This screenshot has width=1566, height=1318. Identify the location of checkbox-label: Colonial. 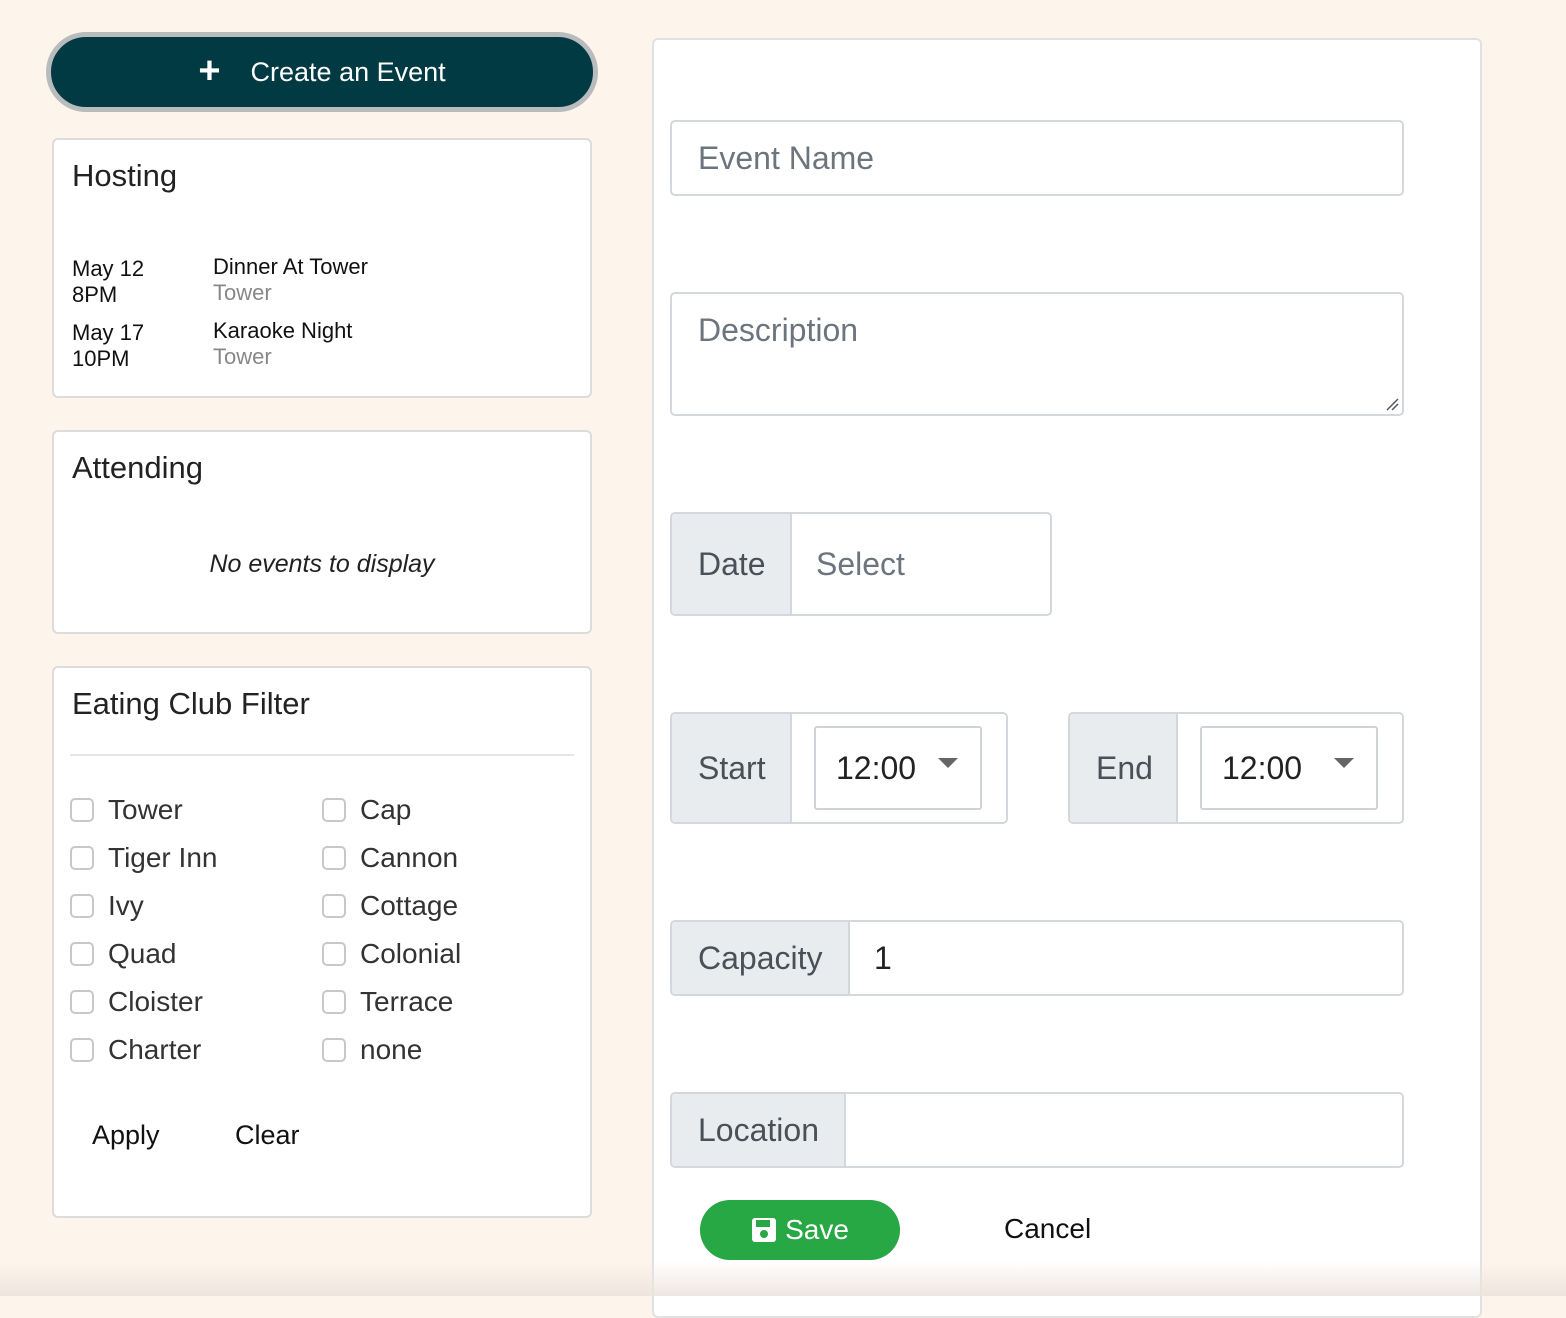
(411, 953).